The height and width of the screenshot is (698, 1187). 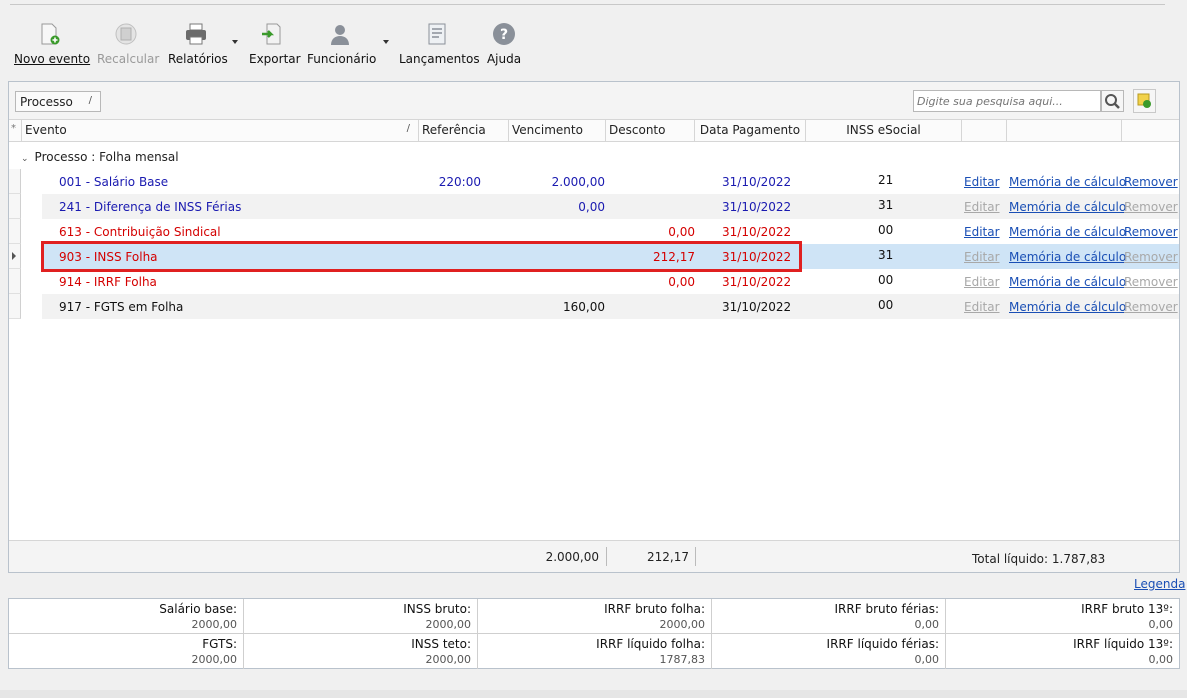 I want to click on person-icon, so click(x=340, y=34).